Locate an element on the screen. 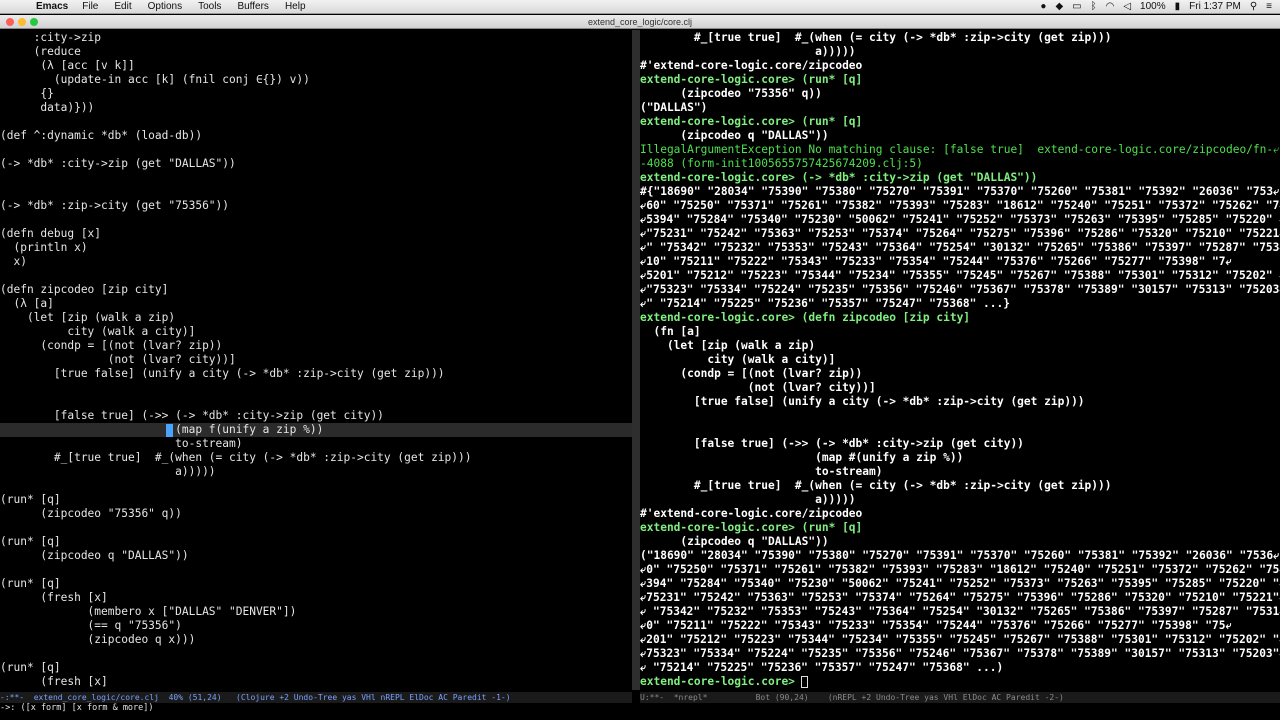 This screenshot has height=720, width=1280. code-line: (zipcodeo q x))) is located at coordinates (98, 639).